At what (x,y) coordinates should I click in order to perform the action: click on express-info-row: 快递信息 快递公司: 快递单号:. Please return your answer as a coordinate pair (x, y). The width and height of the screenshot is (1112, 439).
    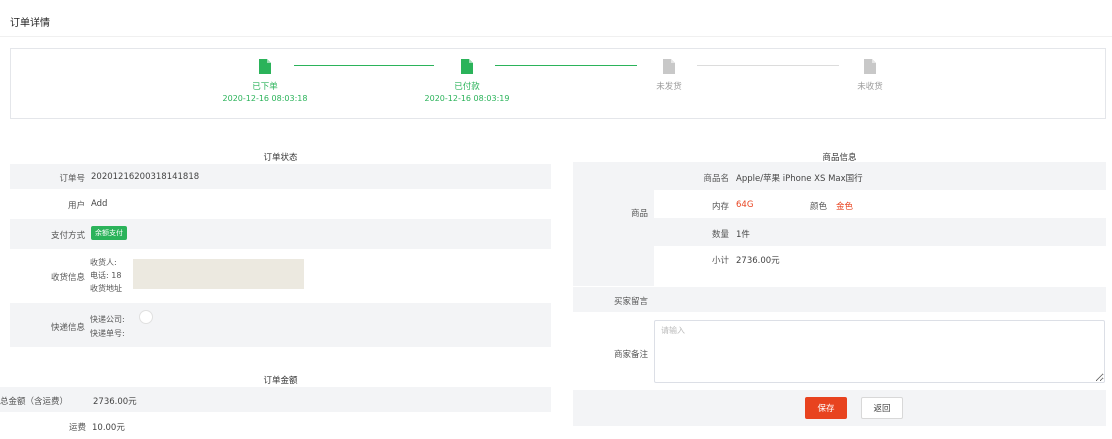
    Looking at the image, I should click on (280, 325).